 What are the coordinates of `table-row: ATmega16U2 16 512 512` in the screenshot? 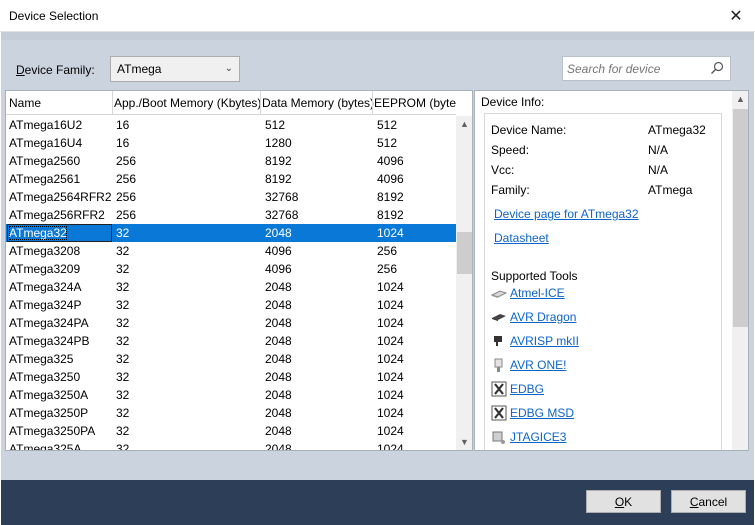 It's located at (231, 125).